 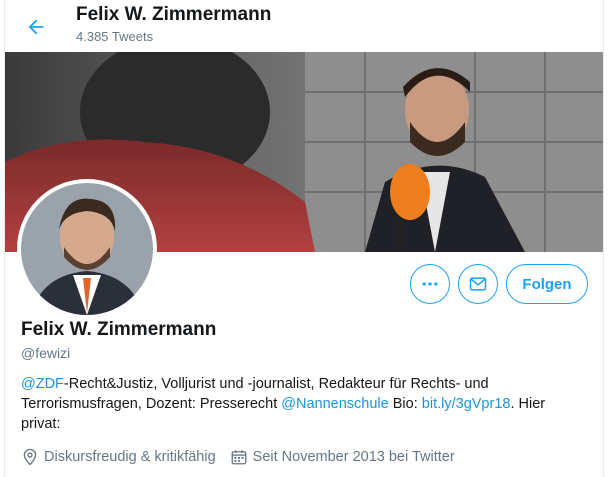 I want to click on arrow-left-icon, so click(x=36, y=27).